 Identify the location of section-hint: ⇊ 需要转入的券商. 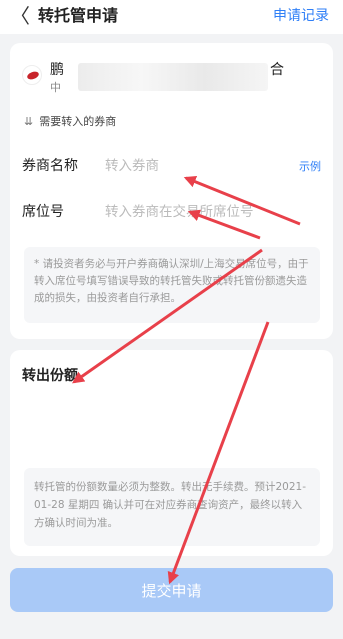
(70, 122).